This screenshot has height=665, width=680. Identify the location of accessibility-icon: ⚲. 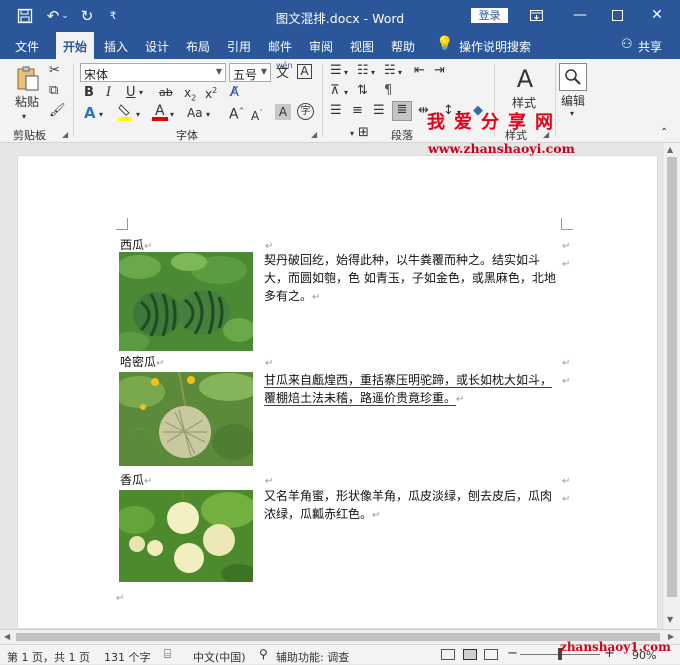
(263, 654).